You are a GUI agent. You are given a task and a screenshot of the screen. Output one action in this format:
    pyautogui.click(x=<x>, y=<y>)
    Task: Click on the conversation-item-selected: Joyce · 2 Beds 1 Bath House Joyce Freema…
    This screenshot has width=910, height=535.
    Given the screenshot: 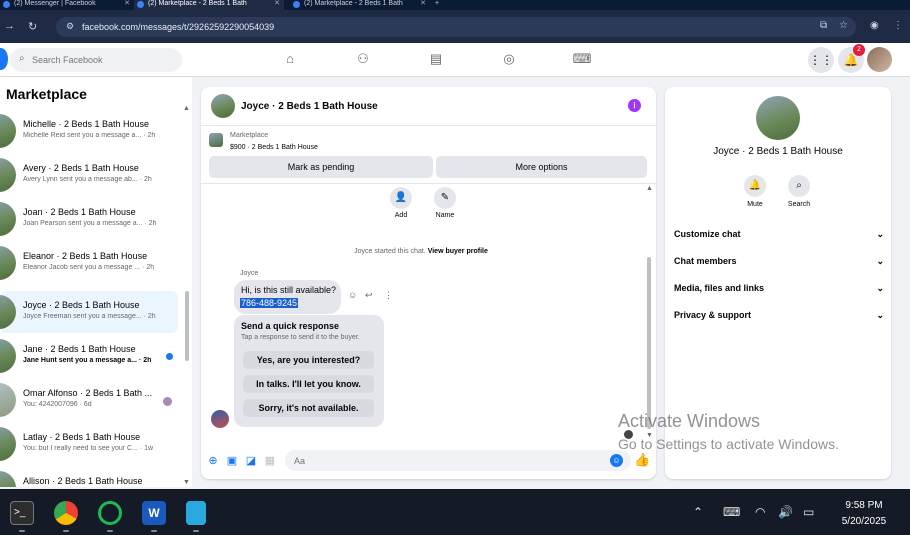 What is the action you would take?
    pyautogui.click(x=89, y=312)
    